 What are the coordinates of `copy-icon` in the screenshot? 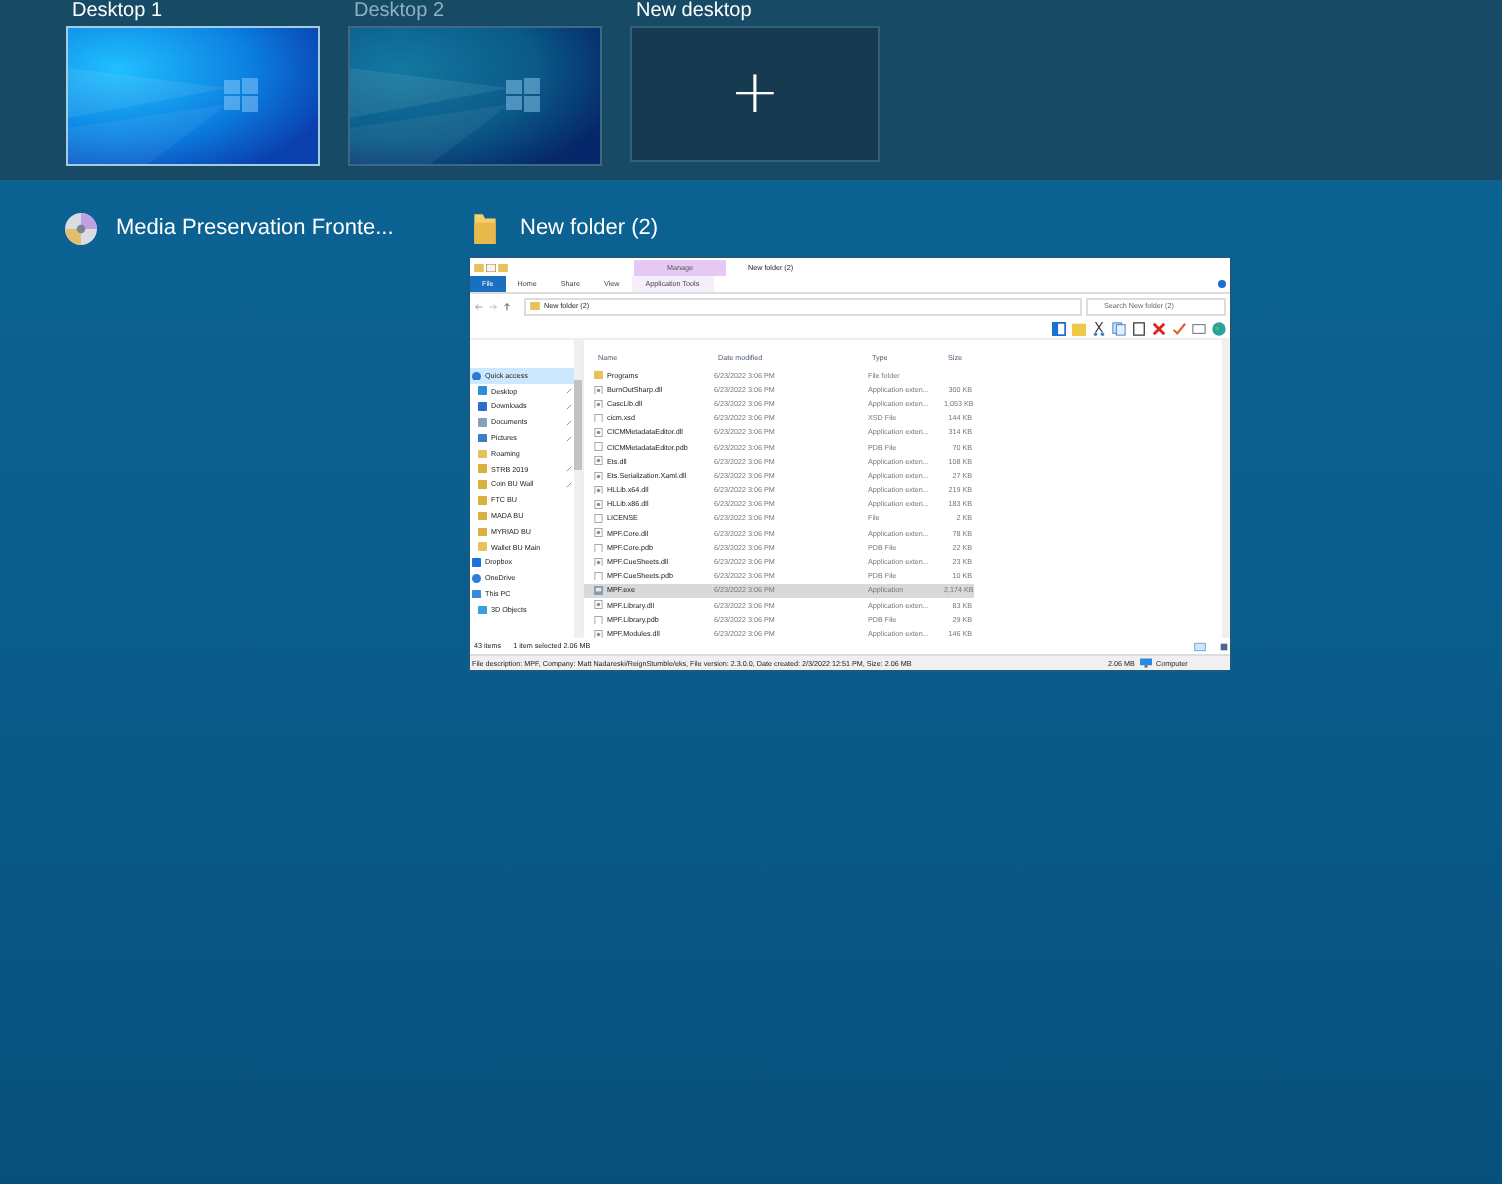 It's located at (1119, 328).